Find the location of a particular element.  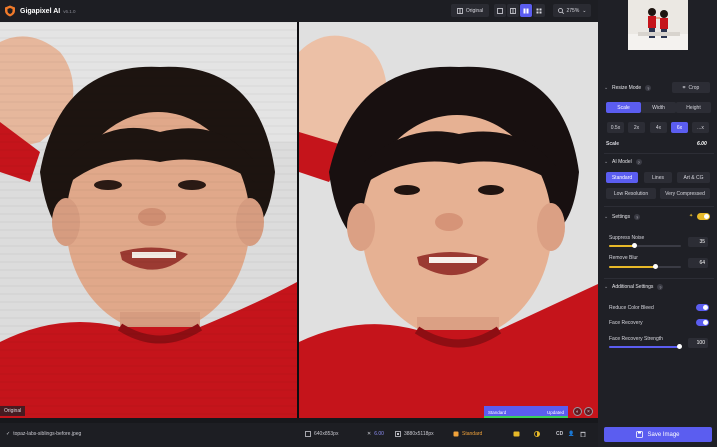

file-entry: ✓ topaz-labs-siblings-before.jpeg is located at coordinates (43, 434).